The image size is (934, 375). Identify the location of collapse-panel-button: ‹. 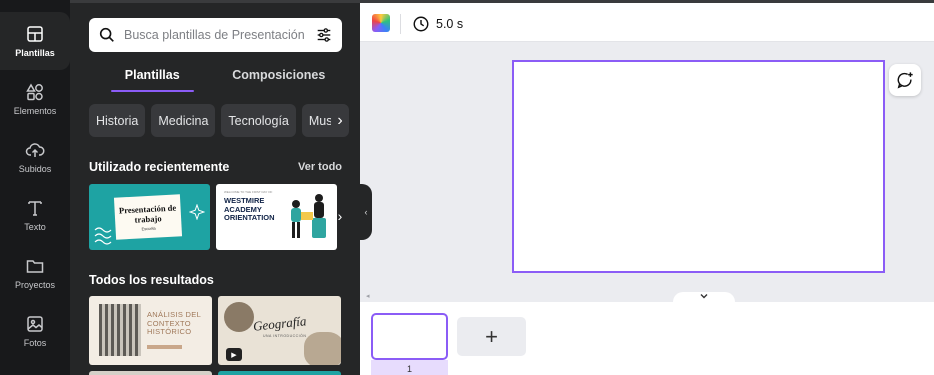
(366, 212).